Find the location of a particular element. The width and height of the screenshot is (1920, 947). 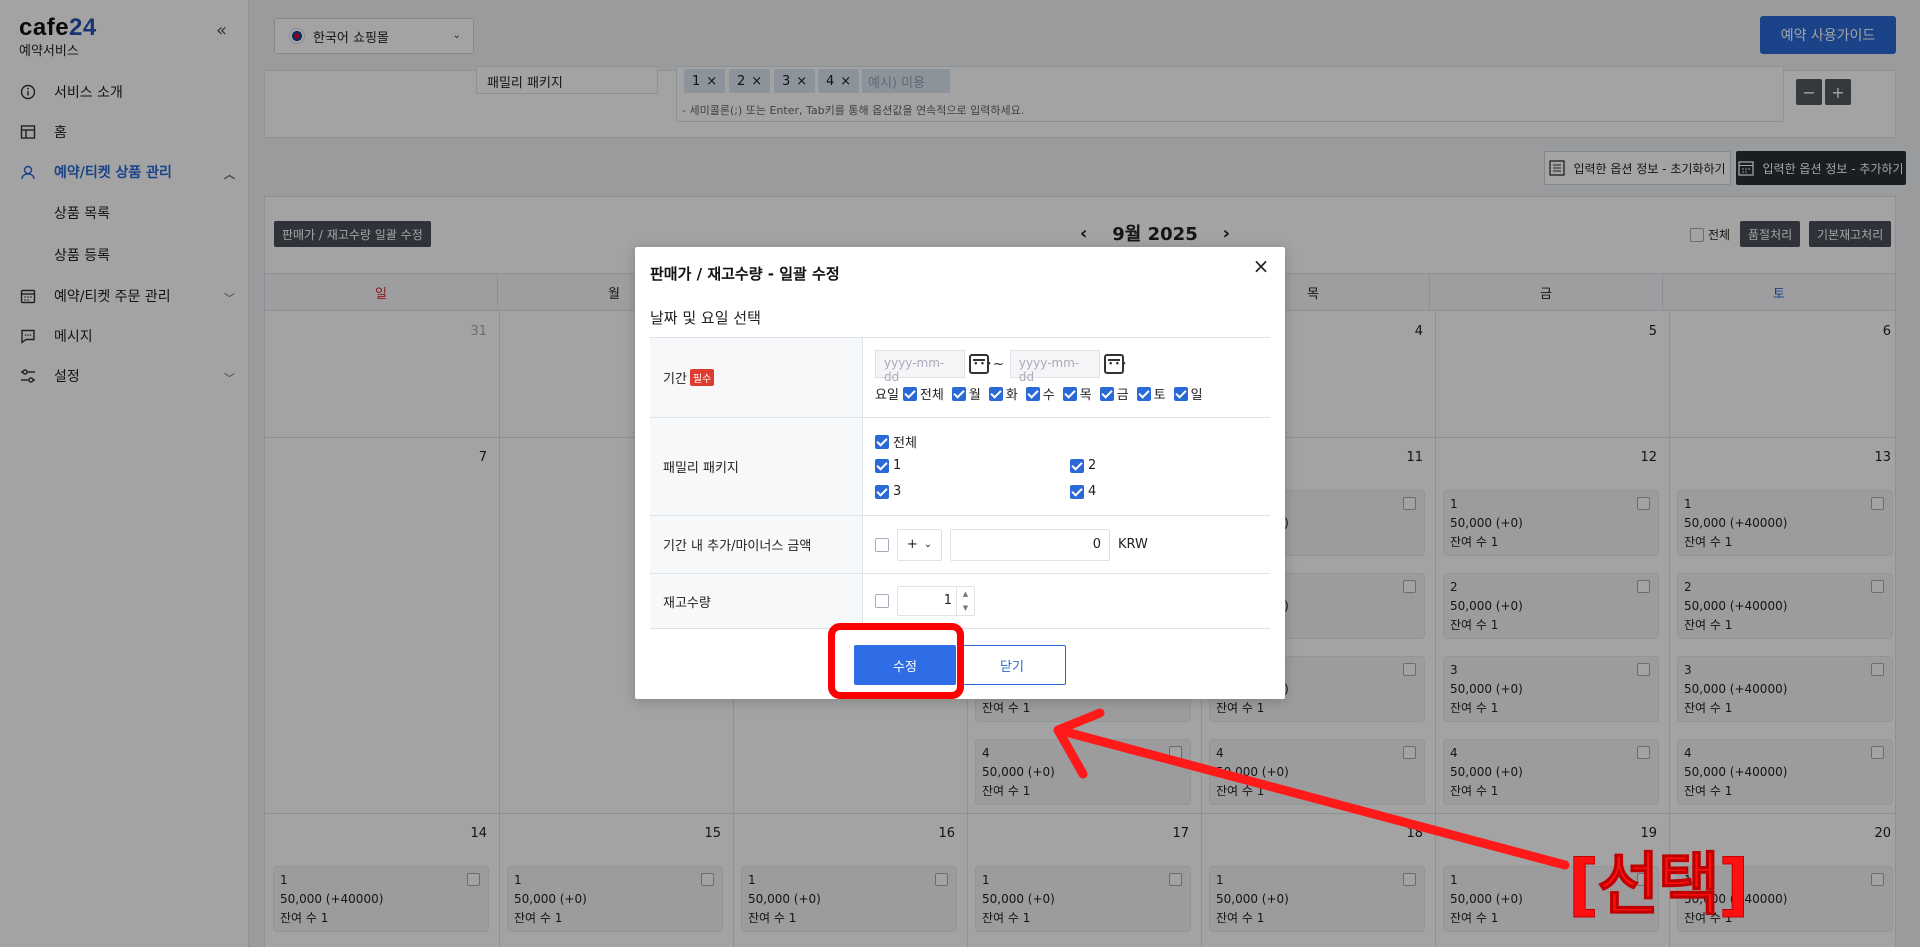

weekday-option-label: 월 is located at coordinates (974, 395).